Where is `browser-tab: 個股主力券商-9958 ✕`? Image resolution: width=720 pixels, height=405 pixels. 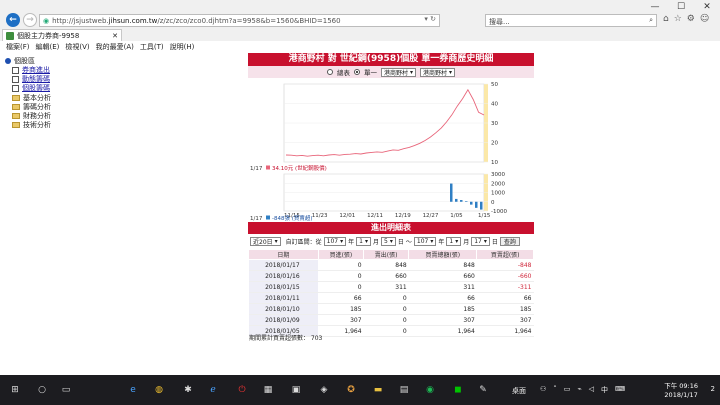
browser-tab: 個股主力券商-9958 ✕ is located at coordinates (62, 35).